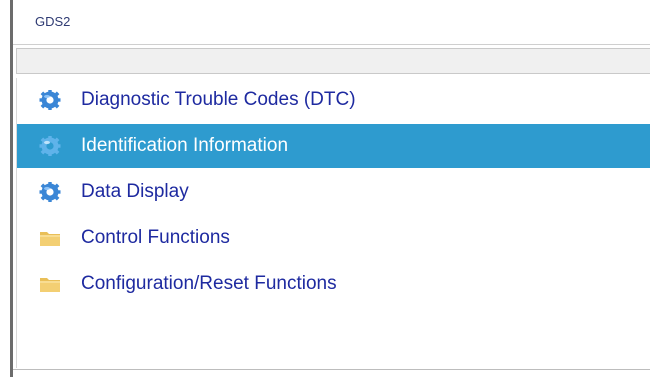 The height and width of the screenshot is (377, 650). I want to click on window-border, so click(11, 188).